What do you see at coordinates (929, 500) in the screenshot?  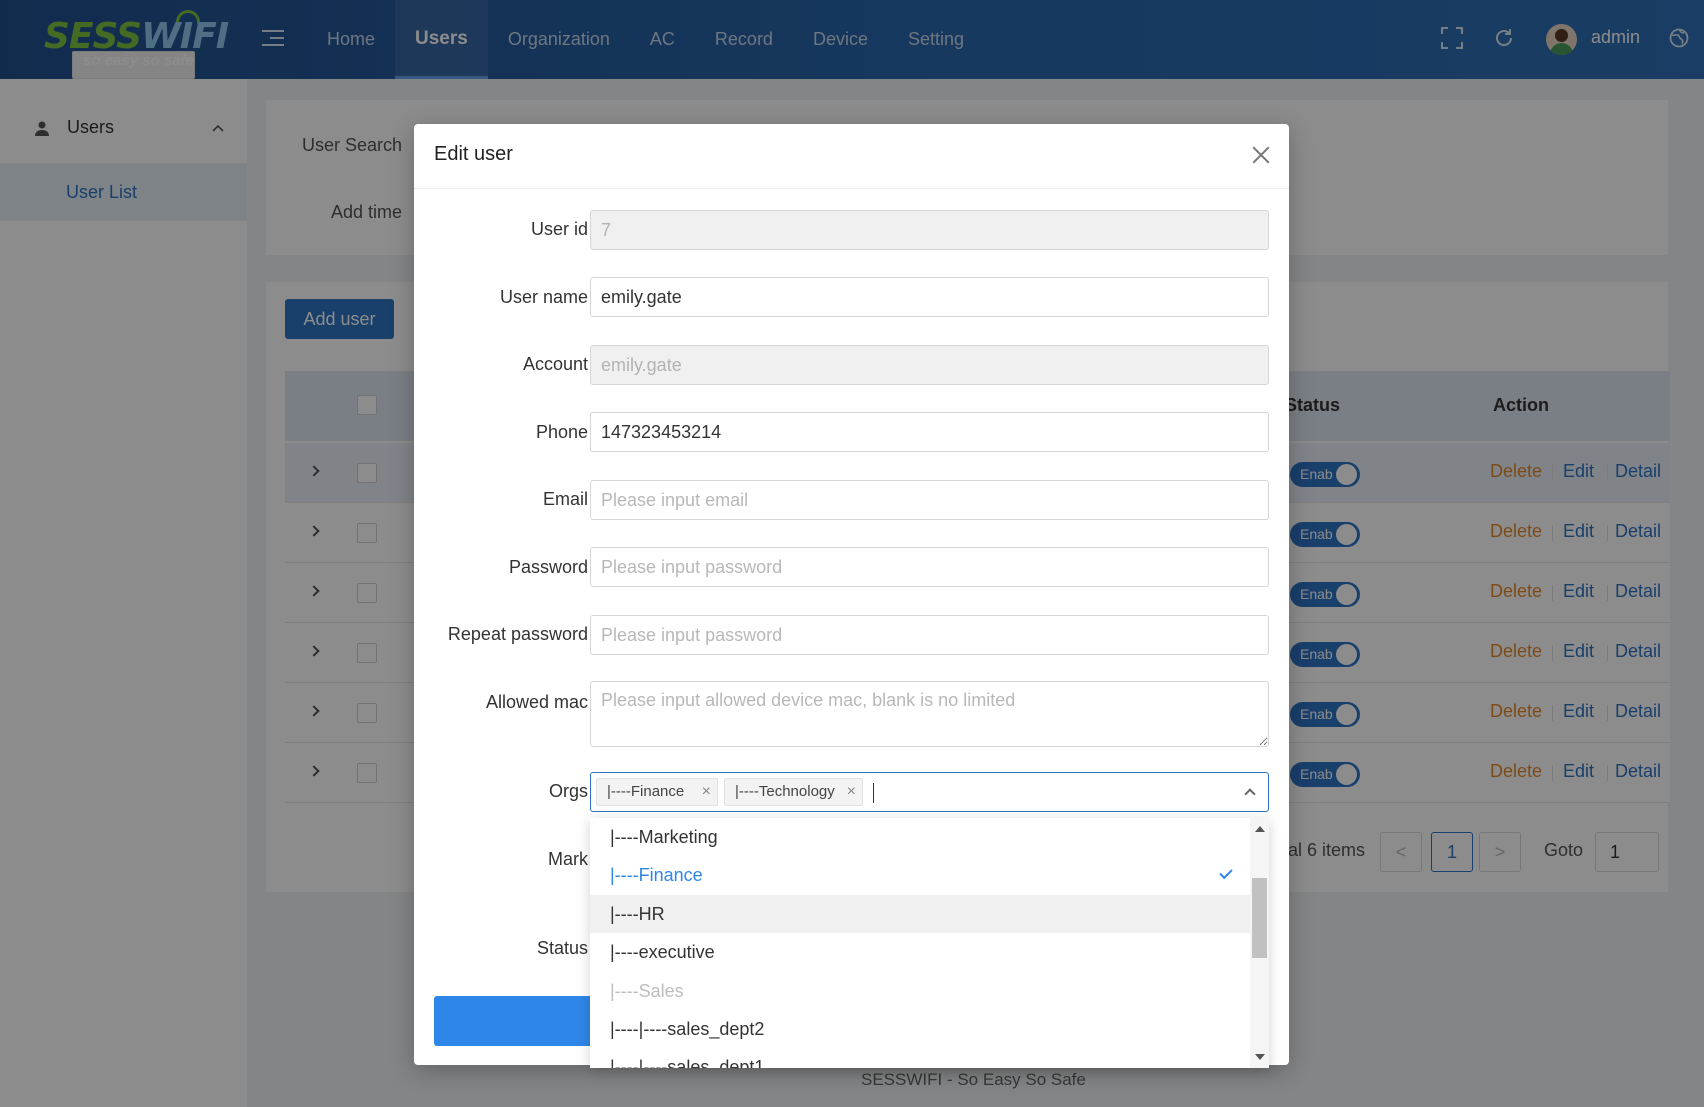 I see `email-field` at bounding box center [929, 500].